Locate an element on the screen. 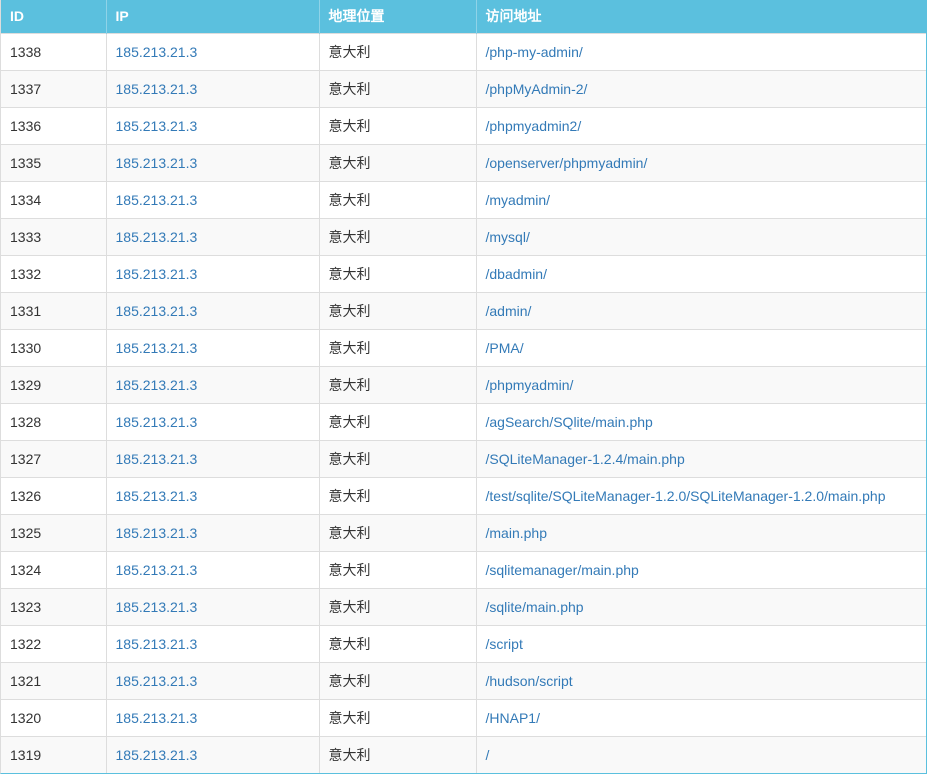 This screenshot has height=775, width=928. cell-url-link: /main.php is located at coordinates (516, 533).